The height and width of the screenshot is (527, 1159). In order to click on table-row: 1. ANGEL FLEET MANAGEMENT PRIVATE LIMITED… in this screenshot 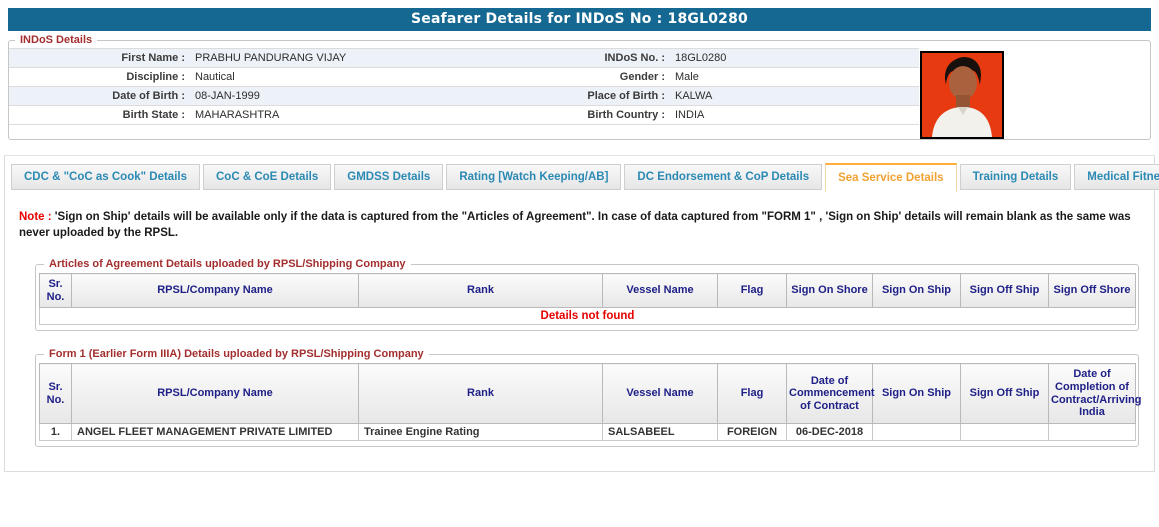, I will do `click(587, 431)`.